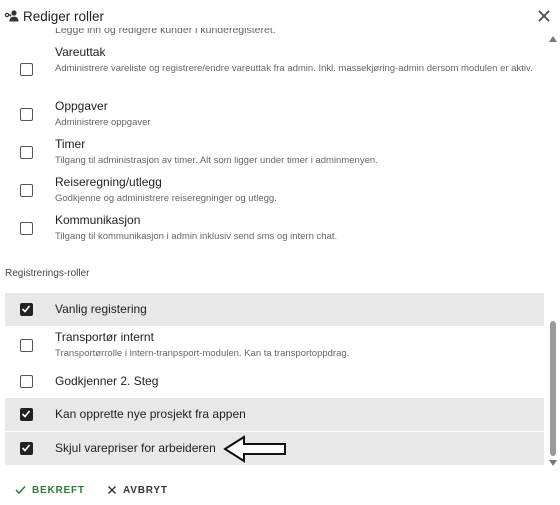  What do you see at coordinates (274, 414) in the screenshot?
I see `role-row-opprette-prosjekt: Kan opprette nye prosjekt fra appen` at bounding box center [274, 414].